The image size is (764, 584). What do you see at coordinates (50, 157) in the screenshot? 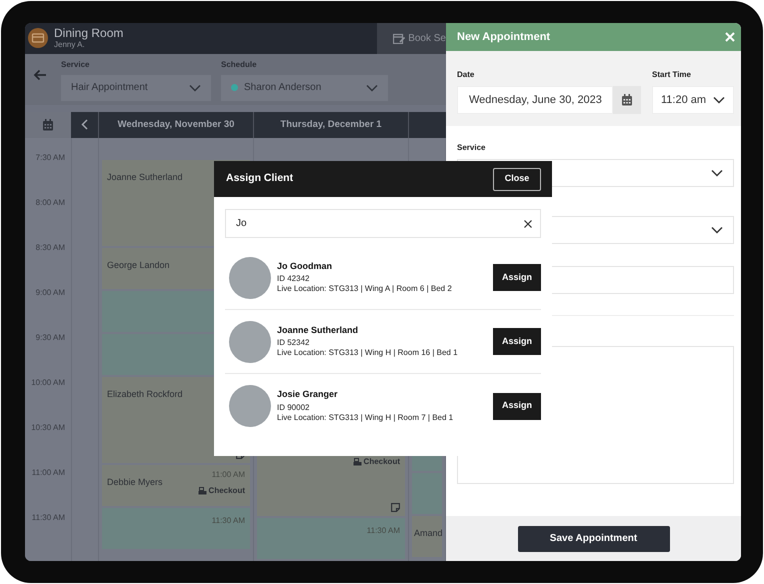
I see `time-label: 7:30 AM` at bounding box center [50, 157].